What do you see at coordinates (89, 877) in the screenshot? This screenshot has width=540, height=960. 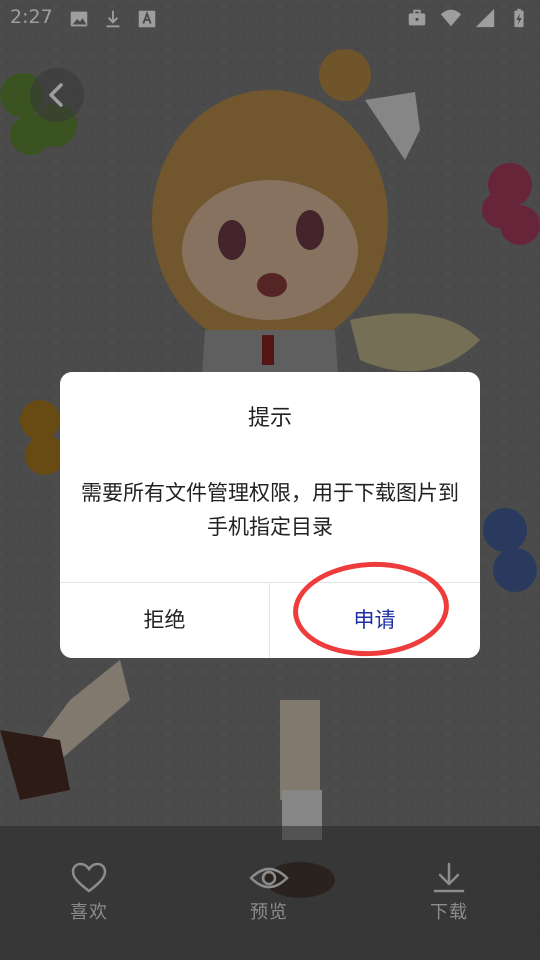 I see `heart-icon` at bounding box center [89, 877].